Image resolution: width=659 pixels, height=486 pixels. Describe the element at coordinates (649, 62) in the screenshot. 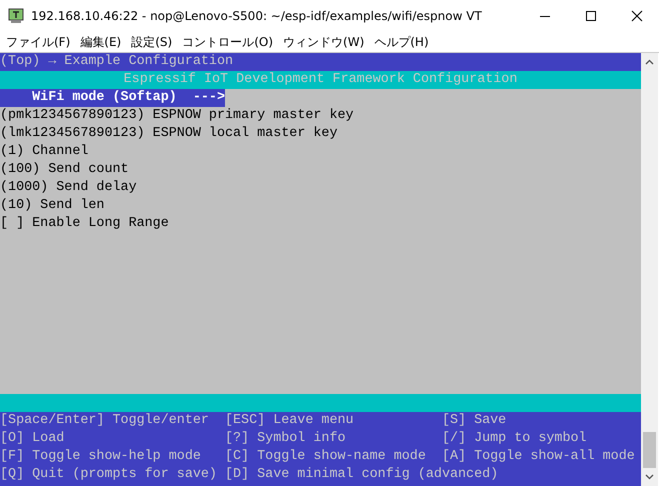

I see `scroll-up-icon` at that location.